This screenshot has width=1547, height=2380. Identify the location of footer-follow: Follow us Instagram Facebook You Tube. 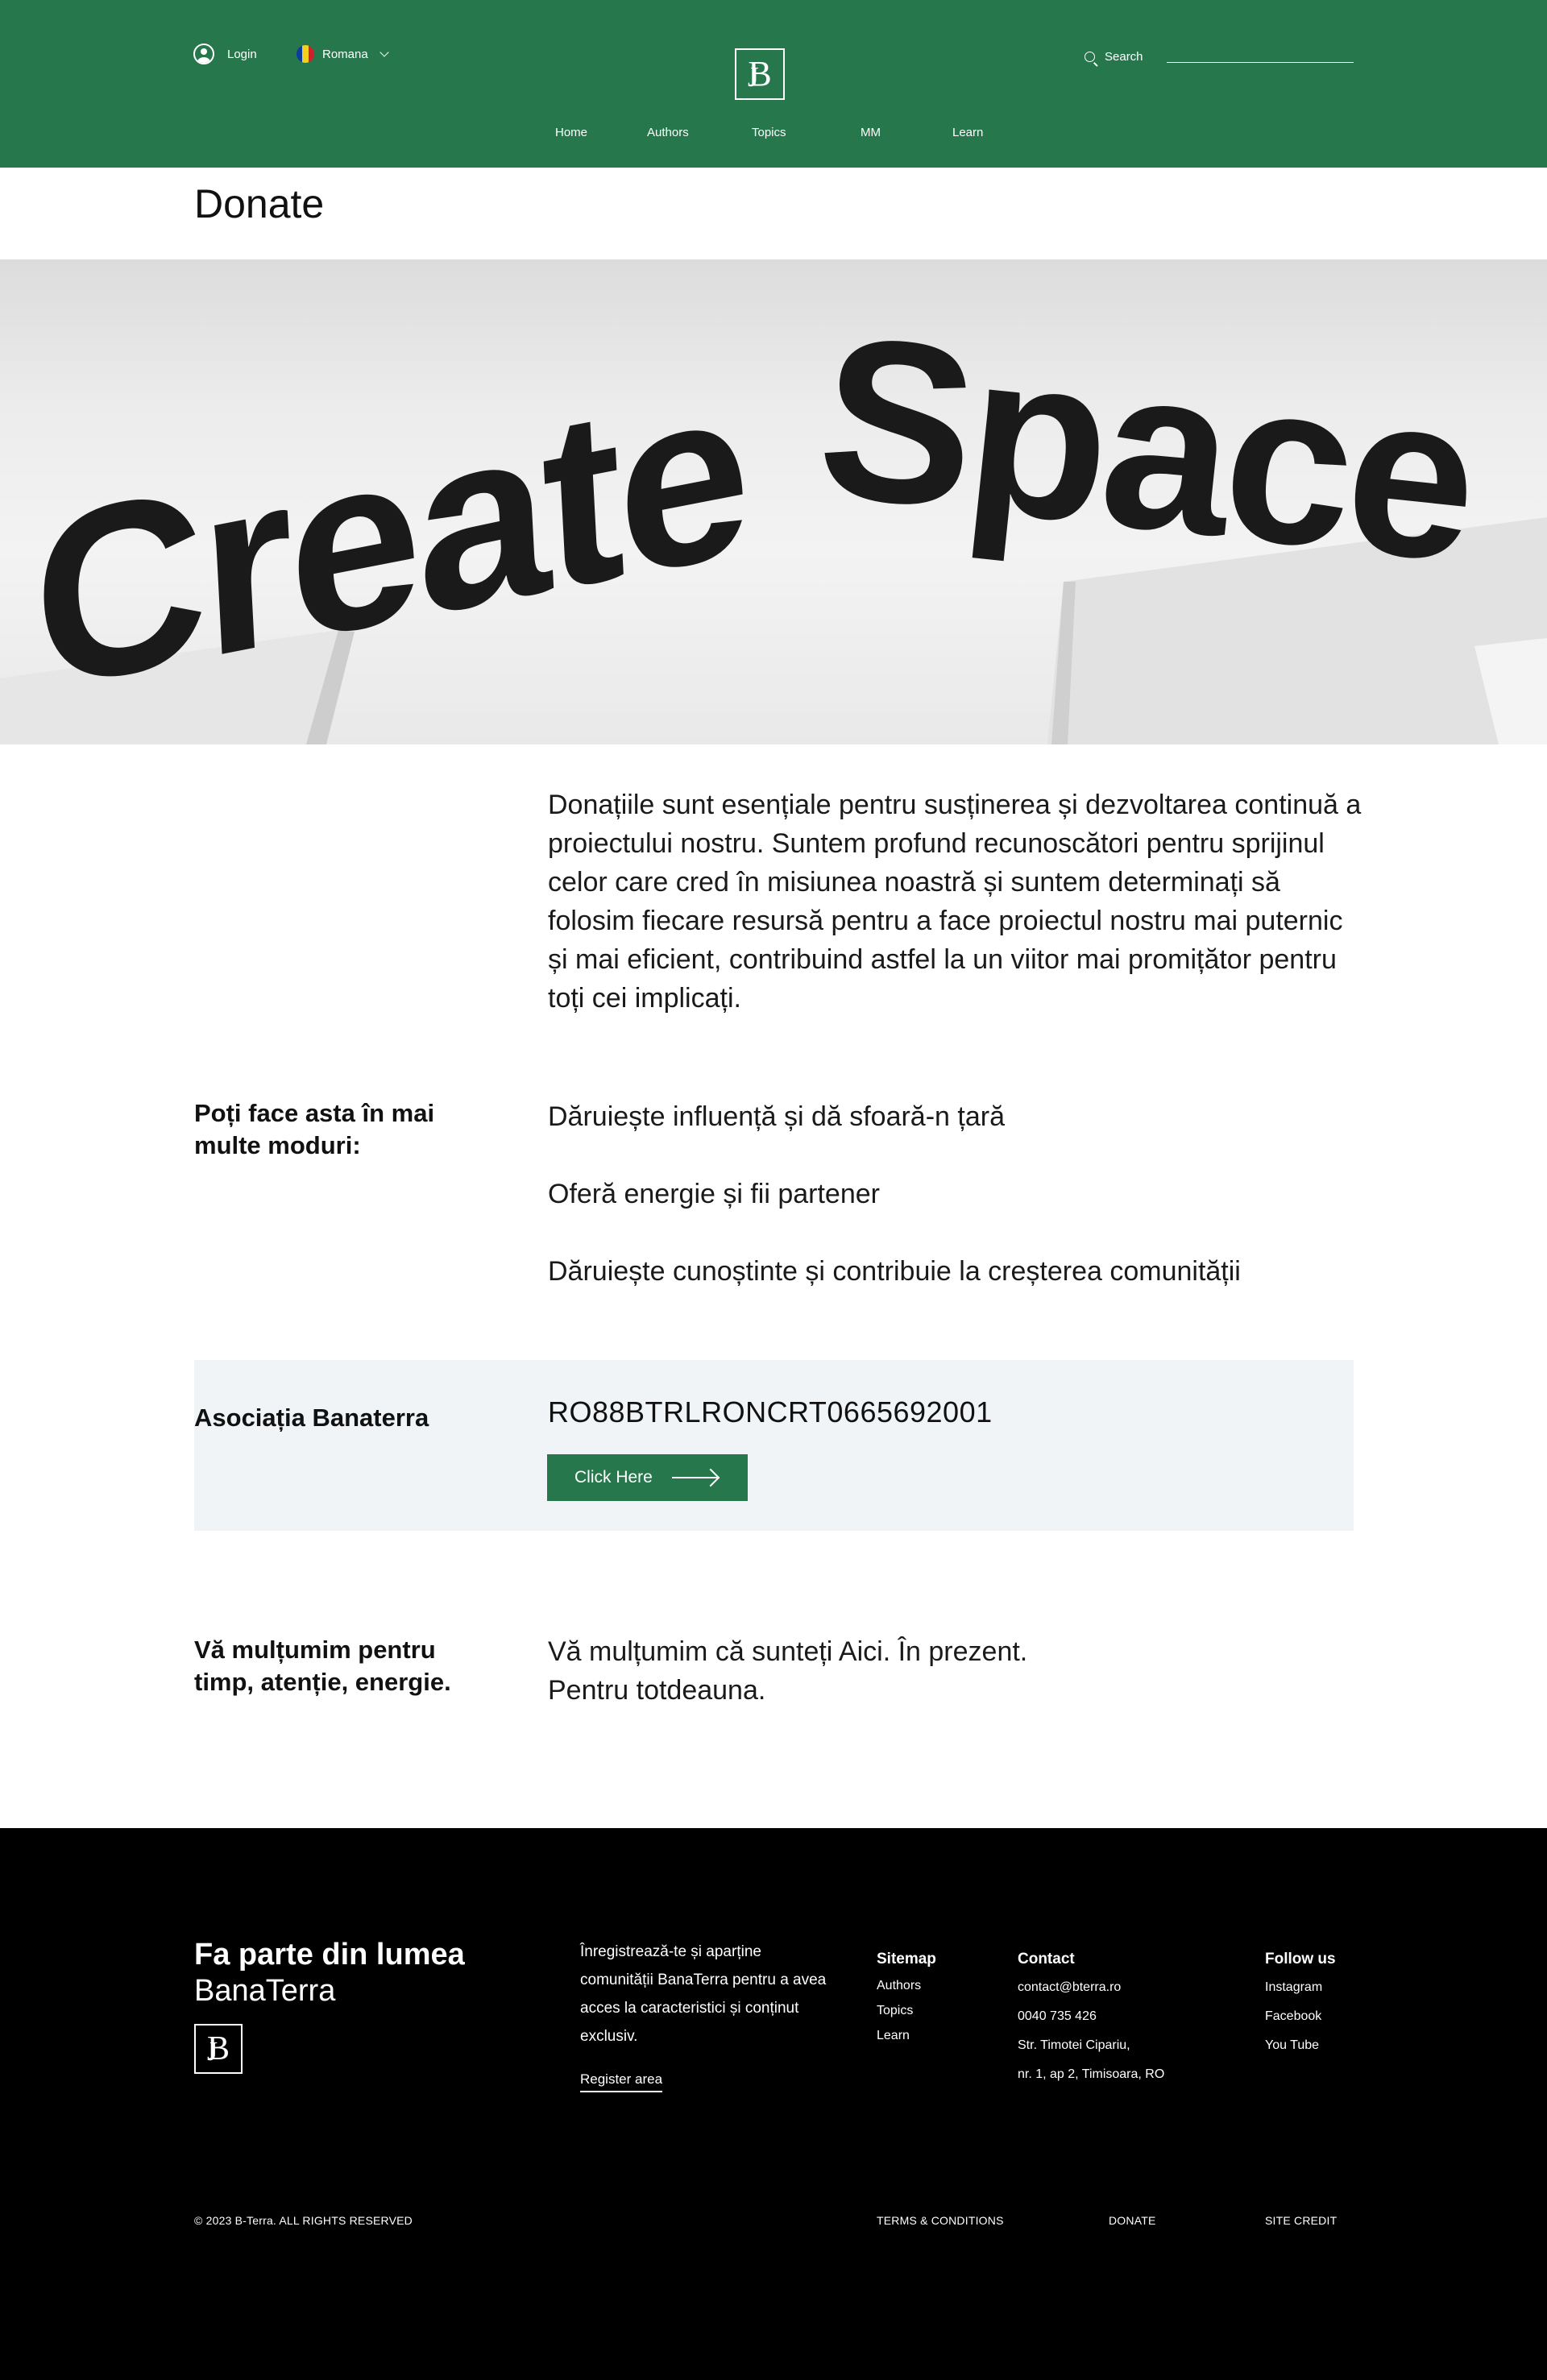
(1300, 2003).